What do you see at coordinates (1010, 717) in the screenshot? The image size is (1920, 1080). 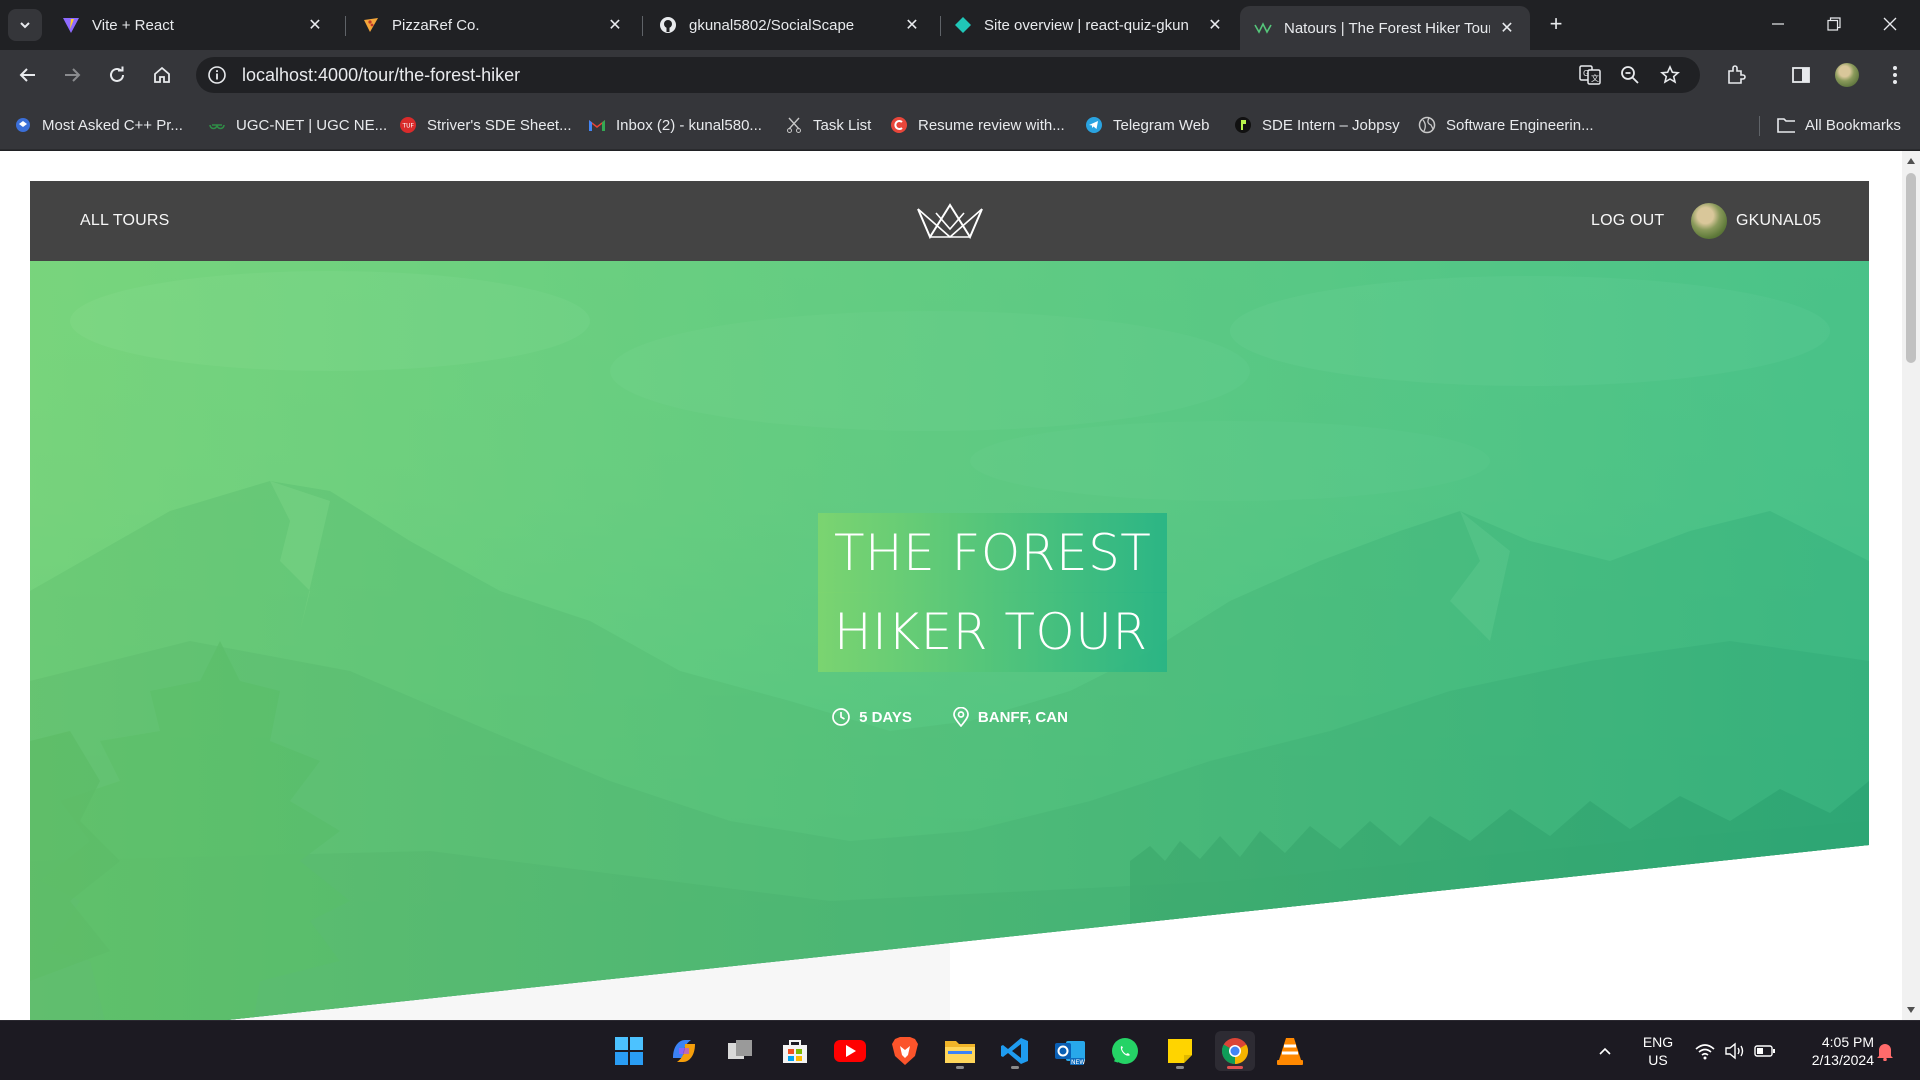 I see `tour-location: Banff, CAN` at bounding box center [1010, 717].